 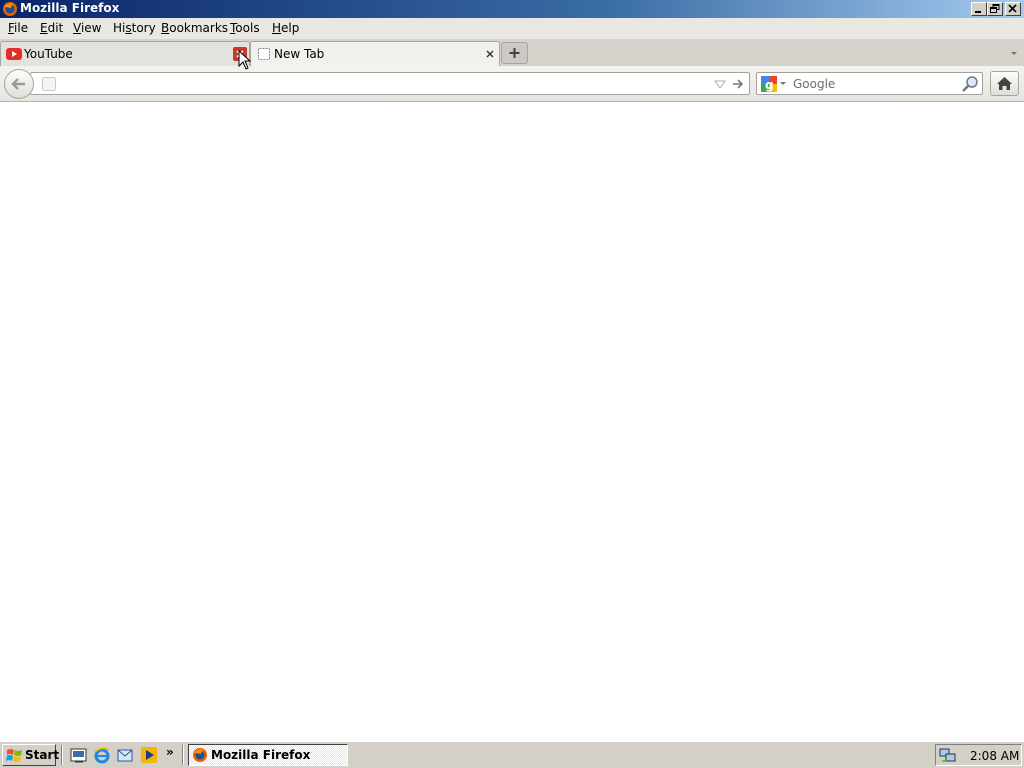 I want to click on menu-bookmarks: Bookmarks, so click(x=194, y=28).